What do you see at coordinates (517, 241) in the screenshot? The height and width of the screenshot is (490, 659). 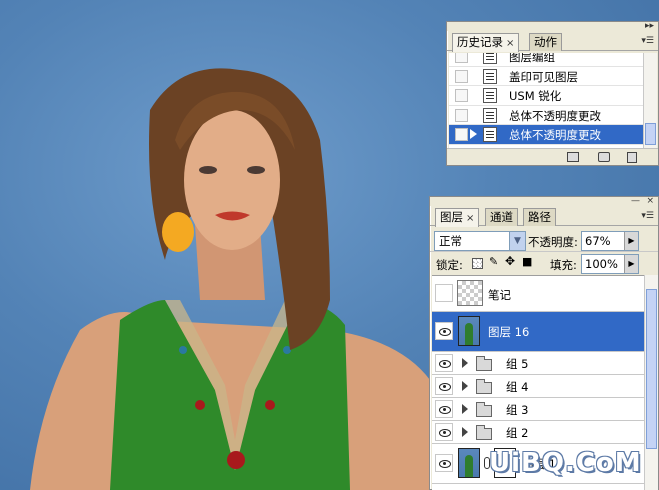 I see `chevron-down-icon: ▼` at bounding box center [517, 241].